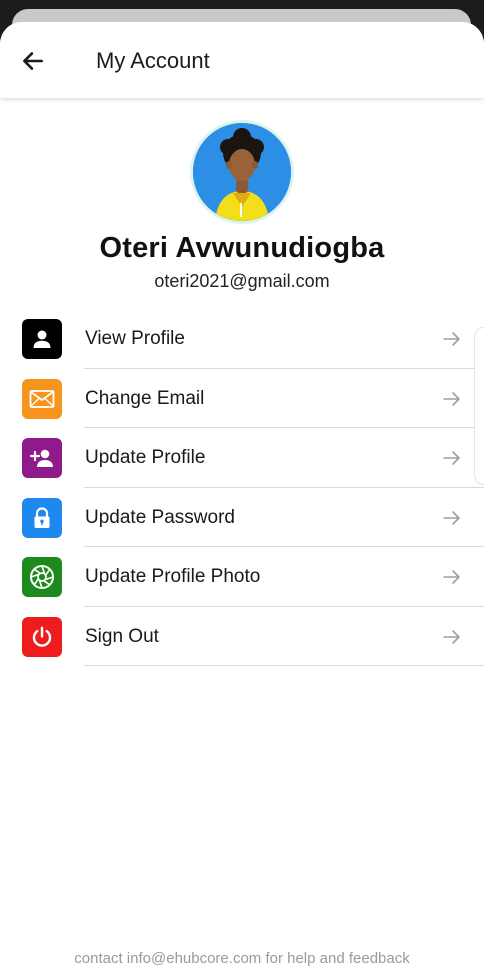  What do you see at coordinates (173, 576) in the screenshot?
I see `menu-label: Update Profile Photo` at bounding box center [173, 576].